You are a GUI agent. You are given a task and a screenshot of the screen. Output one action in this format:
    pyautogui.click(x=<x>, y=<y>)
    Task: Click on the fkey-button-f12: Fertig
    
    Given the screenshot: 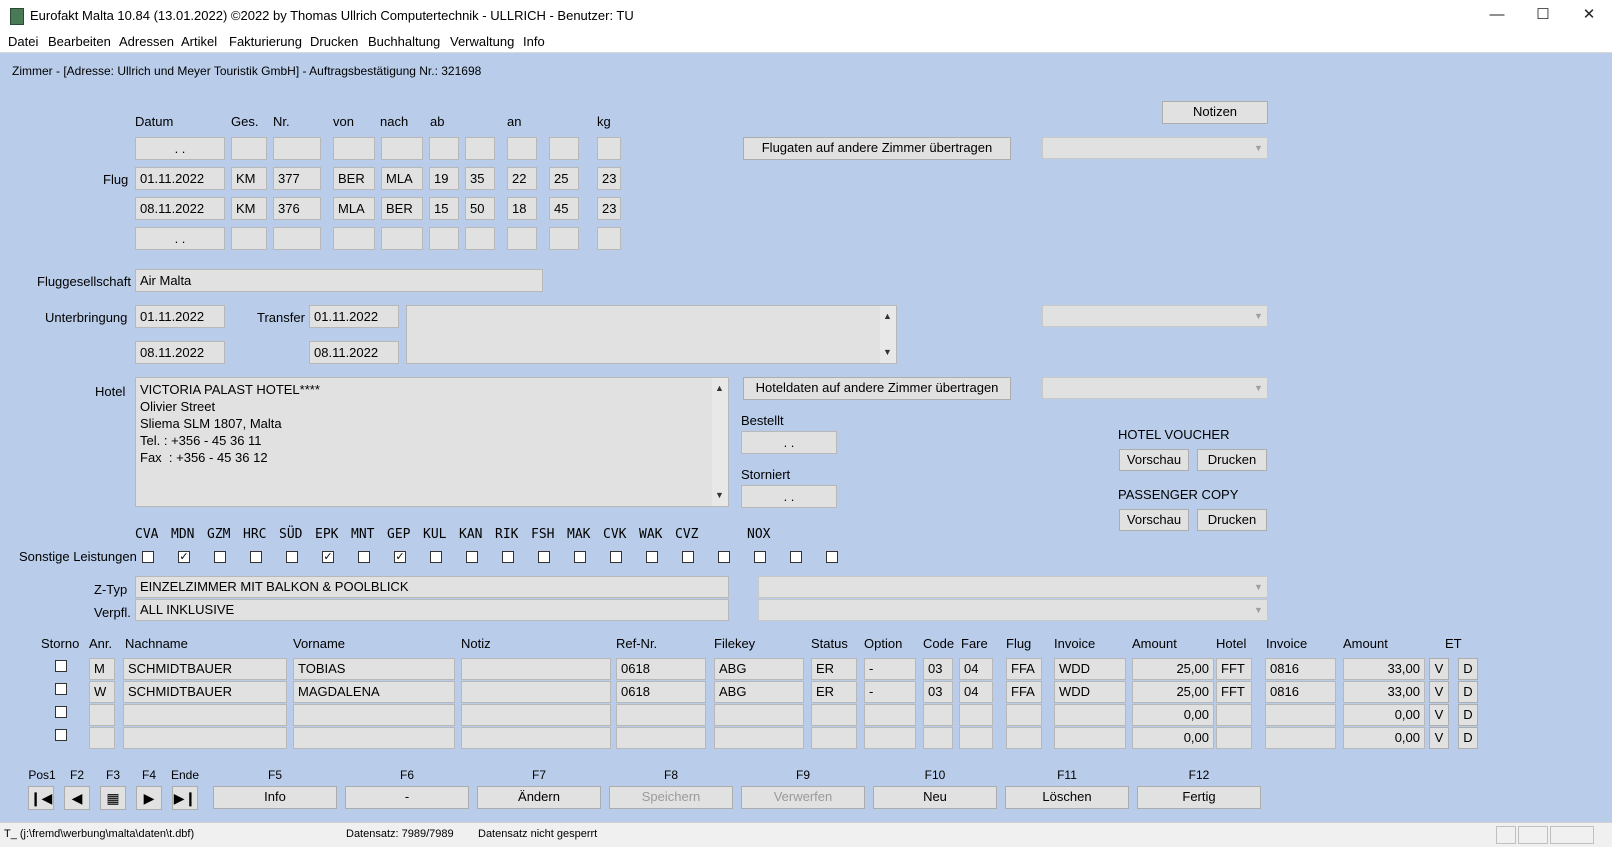 What is the action you would take?
    pyautogui.click(x=1199, y=797)
    